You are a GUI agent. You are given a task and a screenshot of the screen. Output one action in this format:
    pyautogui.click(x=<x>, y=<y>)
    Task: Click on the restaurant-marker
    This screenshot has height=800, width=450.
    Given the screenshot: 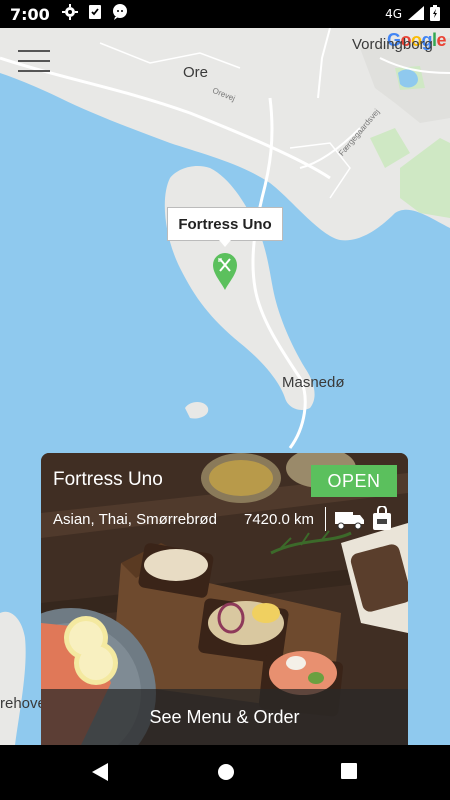 What is the action you would take?
    pyautogui.click(x=225, y=271)
    